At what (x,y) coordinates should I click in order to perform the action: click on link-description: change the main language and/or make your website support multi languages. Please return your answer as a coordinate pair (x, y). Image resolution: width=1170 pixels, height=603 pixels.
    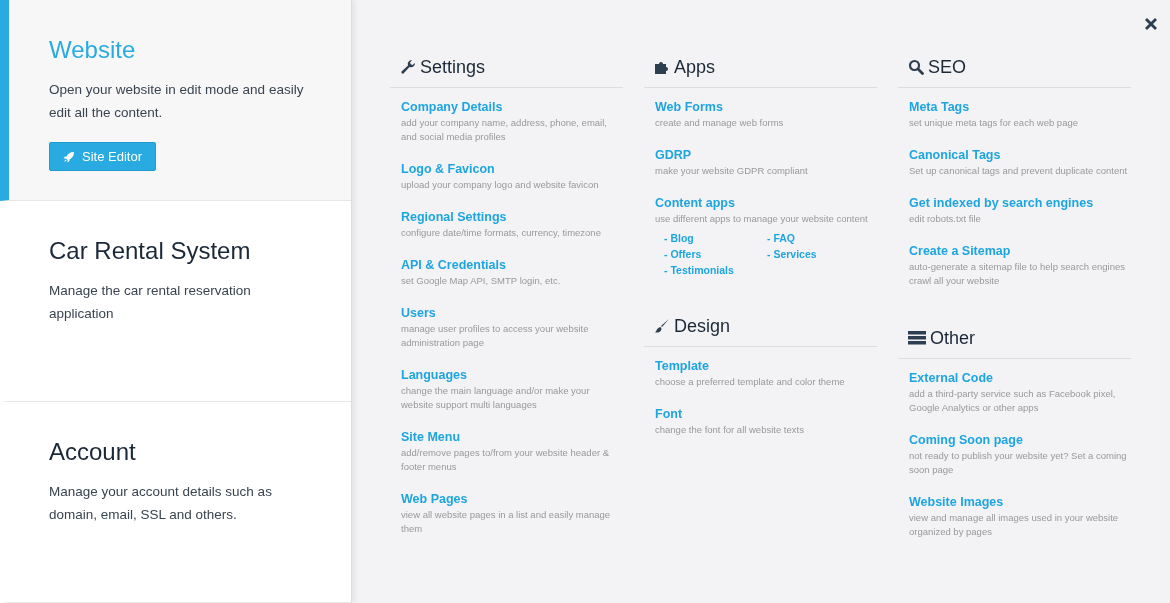
    Looking at the image, I should click on (496, 398).